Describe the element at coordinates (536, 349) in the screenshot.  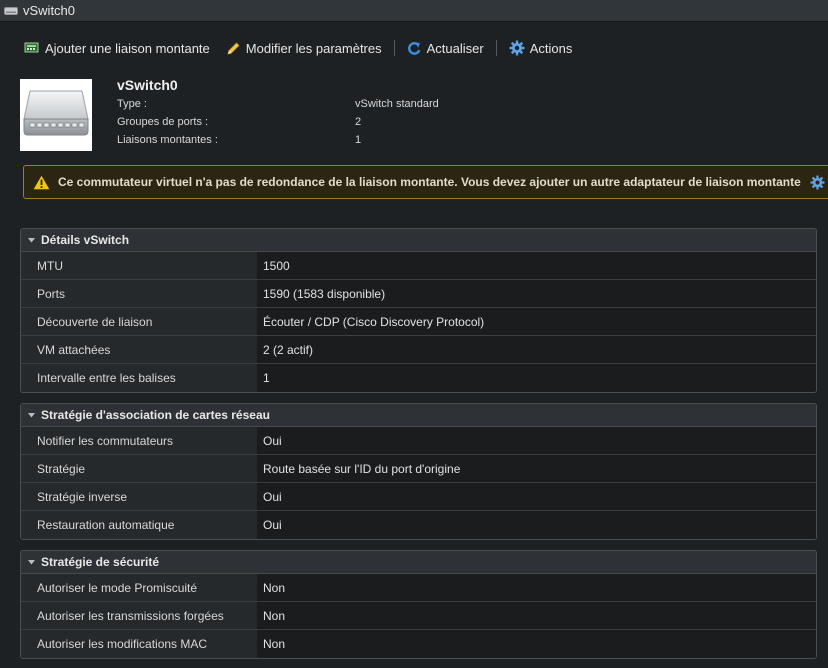
I see `row-value: 2 (2 actif)` at that location.